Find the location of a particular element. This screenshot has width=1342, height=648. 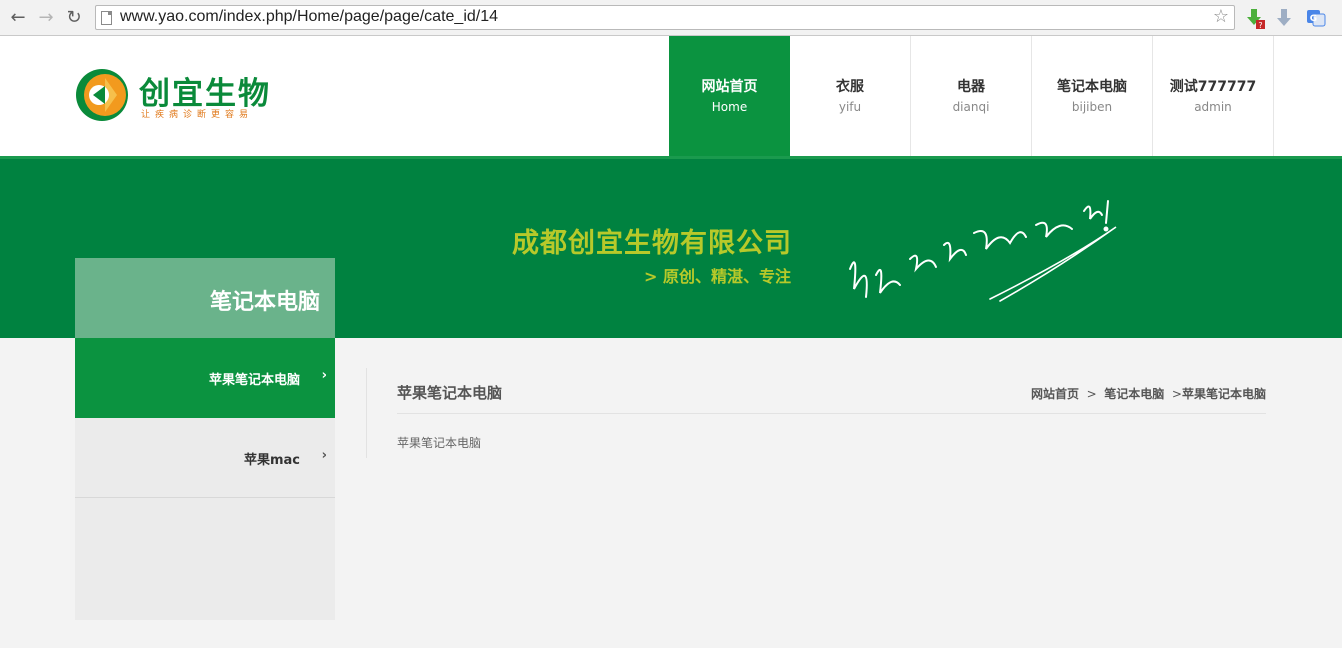

nav-label: 测试777777 is located at coordinates (1213, 87).